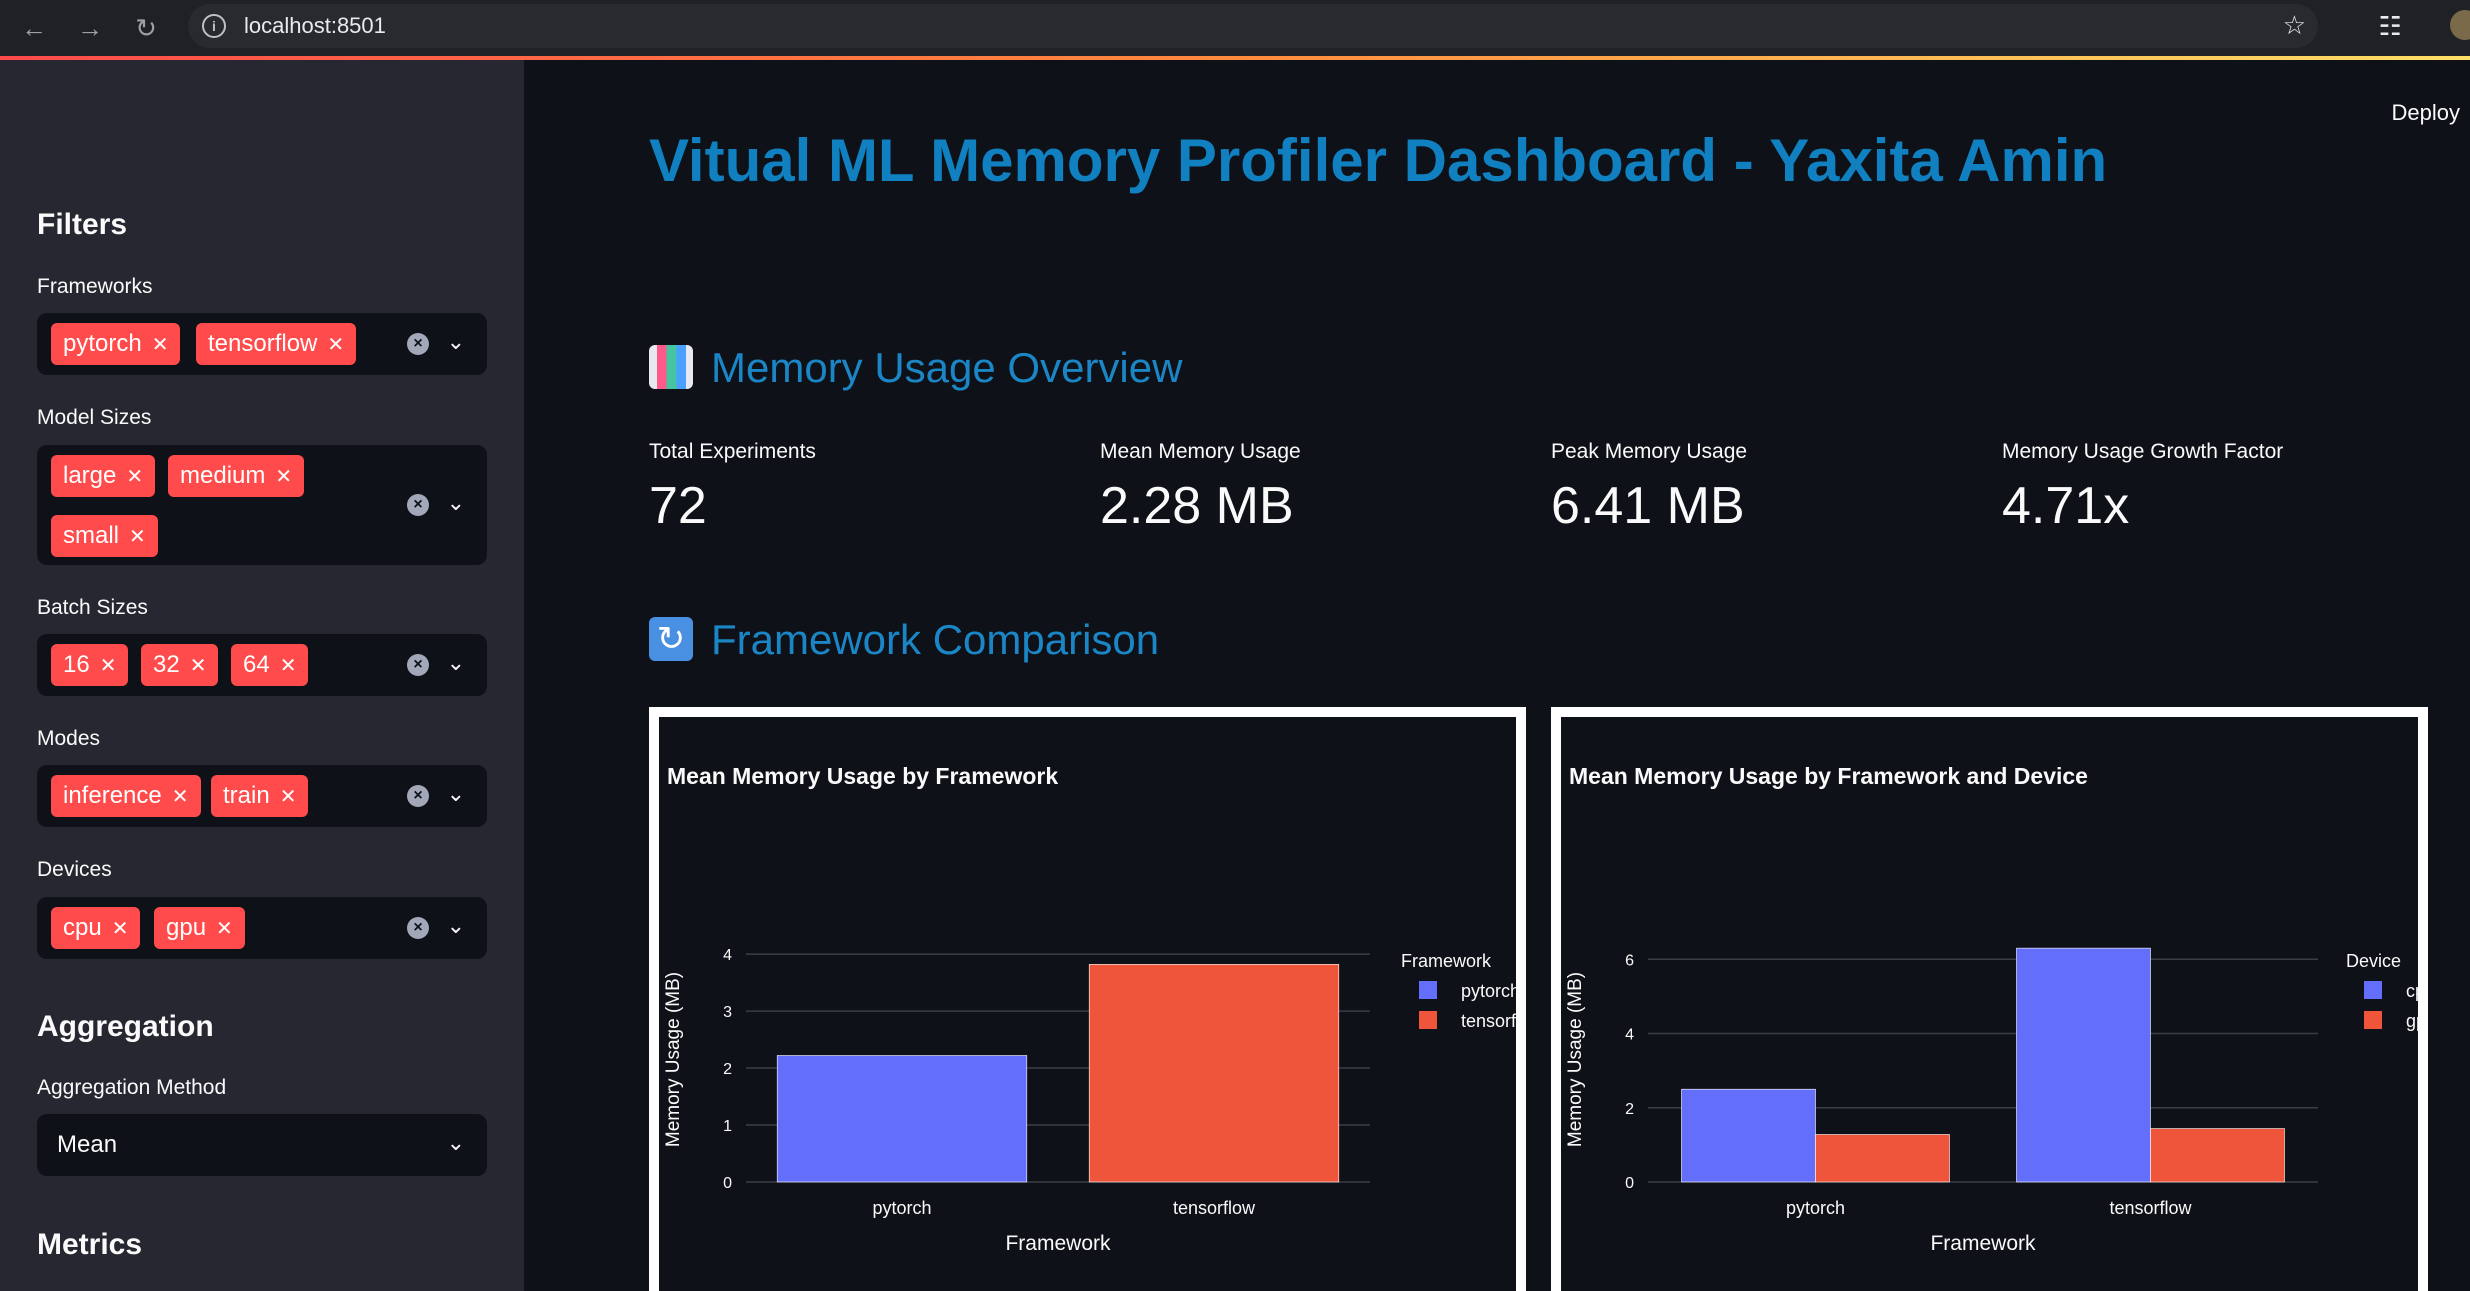 This screenshot has height=1291, width=2470. What do you see at coordinates (180, 665) in the screenshot?
I see `chip-32: 32 ✕` at bounding box center [180, 665].